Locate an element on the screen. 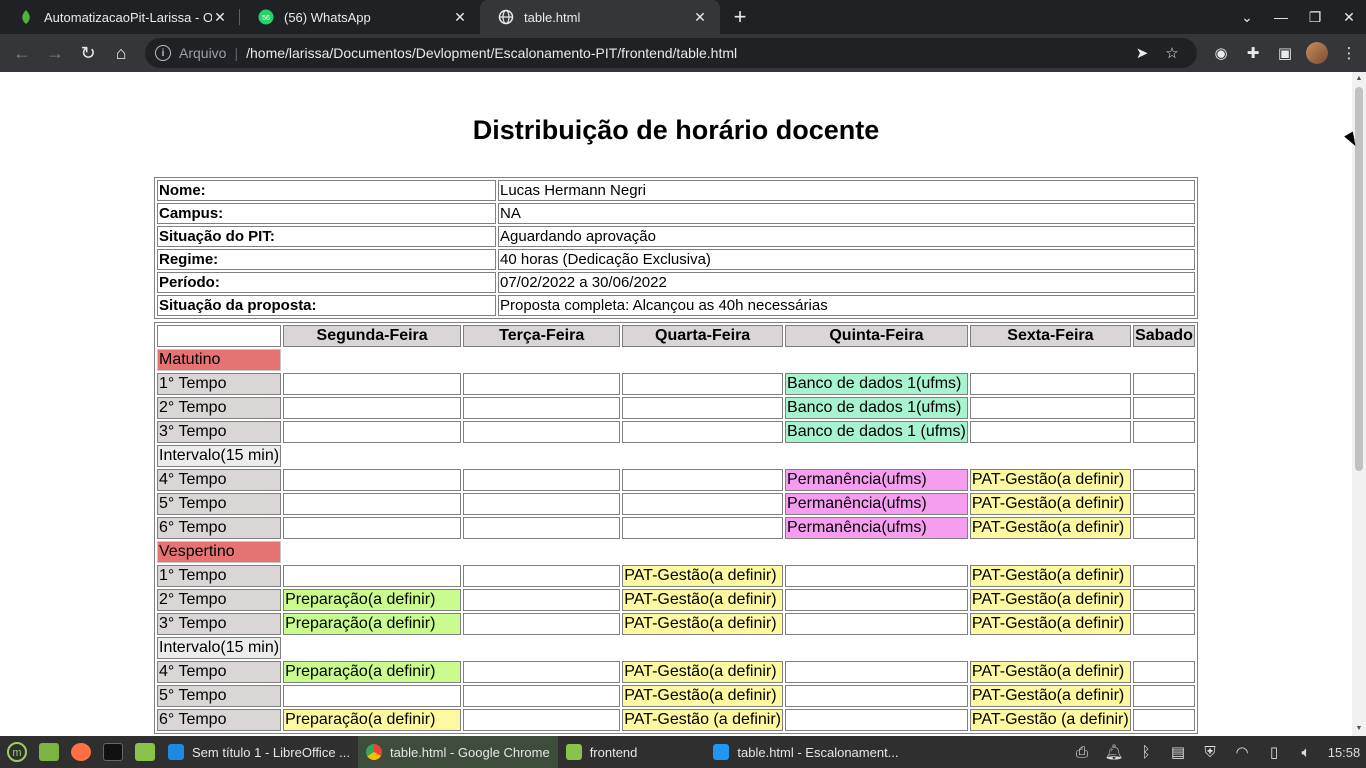 The height and width of the screenshot is (768, 1366). tab-table-html: table.html ✕ is located at coordinates (600, 17).